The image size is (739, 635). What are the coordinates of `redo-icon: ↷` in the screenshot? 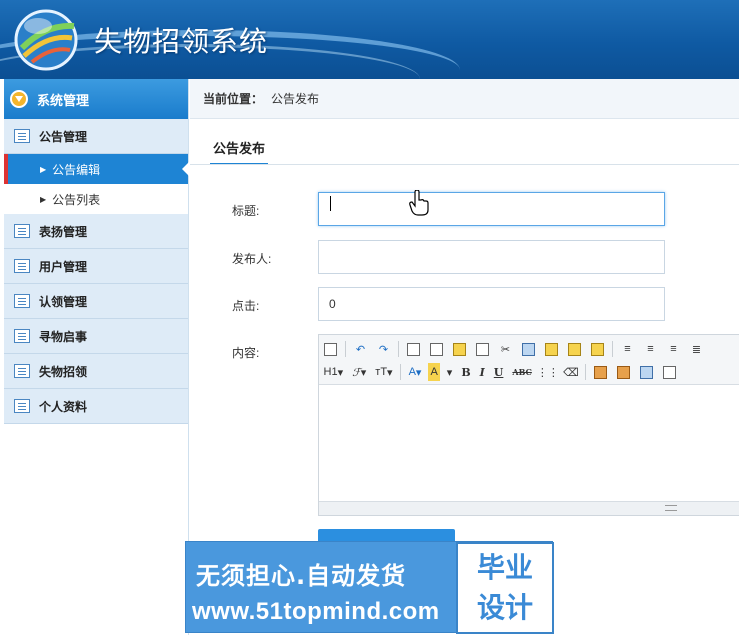 It's located at (384, 349).